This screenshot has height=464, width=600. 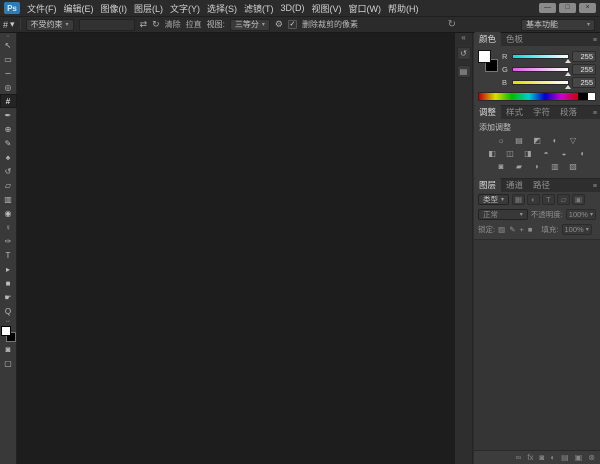 I want to click on green-value-field: 255, so click(x=584, y=69).